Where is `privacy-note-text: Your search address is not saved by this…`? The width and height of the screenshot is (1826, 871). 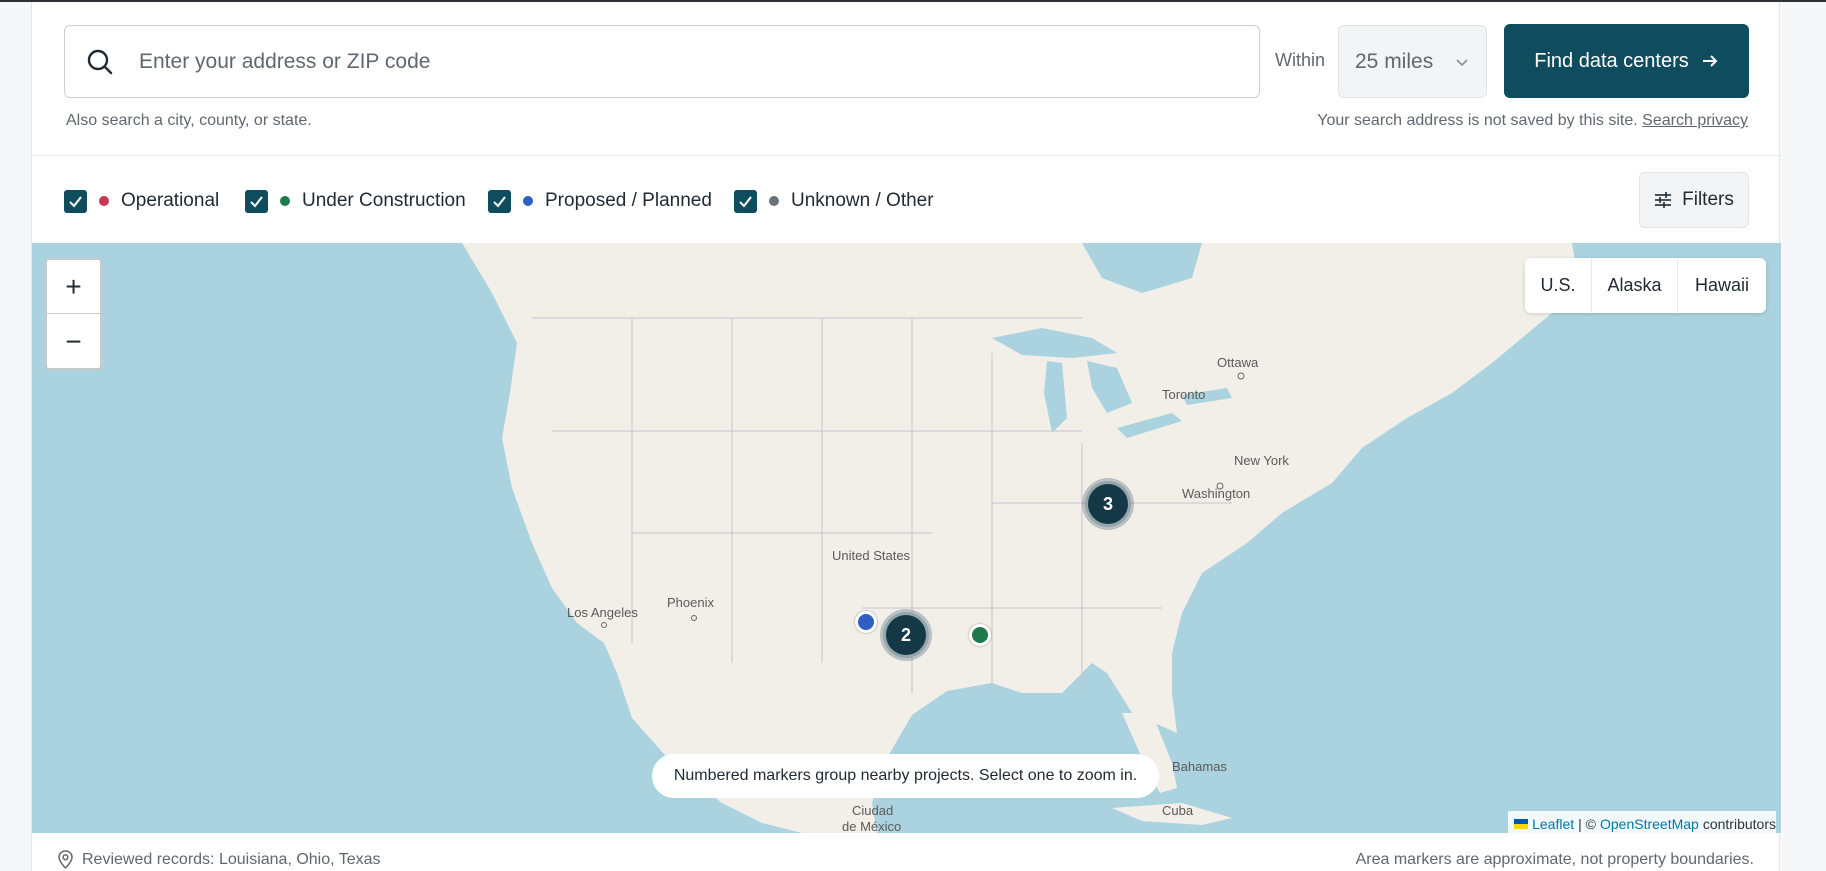 privacy-note-text: Your search address is not saved by this… is located at coordinates (1477, 120).